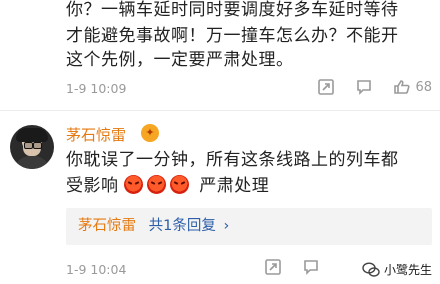 This screenshot has height=284, width=440. Describe the element at coordinates (182, 226) in the screenshot. I see `reply-count-link: 共1条回复` at that location.